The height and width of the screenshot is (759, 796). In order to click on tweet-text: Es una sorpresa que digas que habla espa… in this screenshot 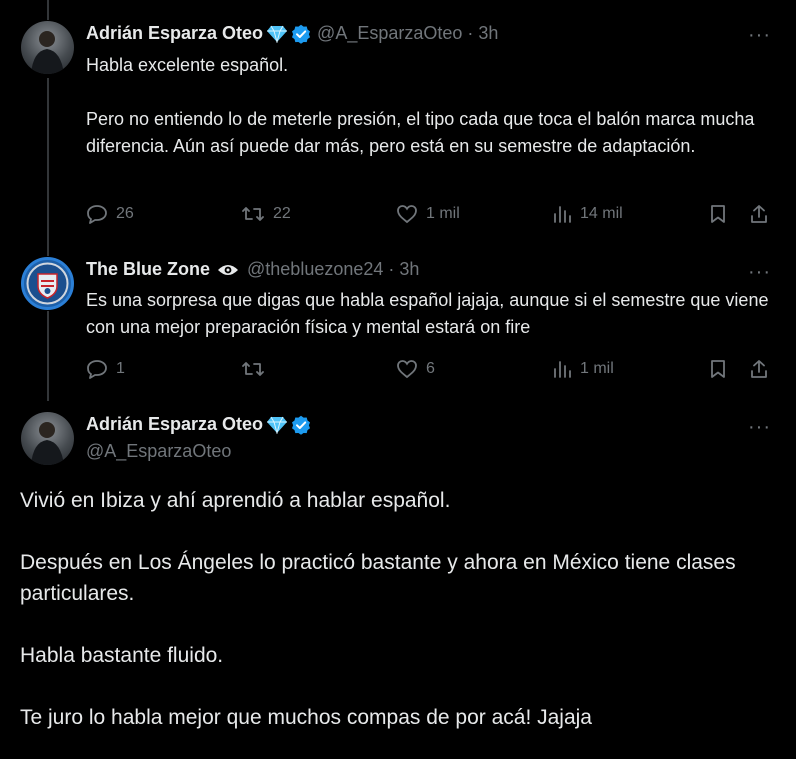, I will do `click(431, 314)`.